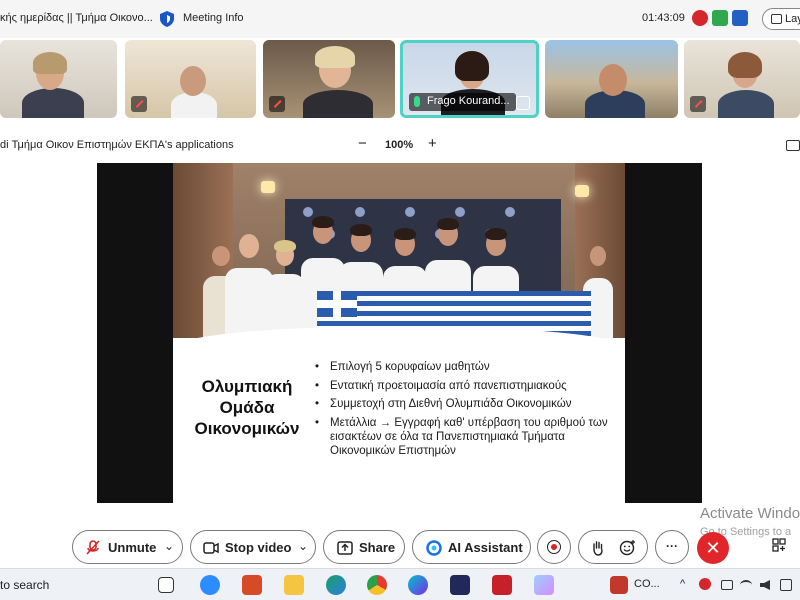 The image size is (800, 600). What do you see at coordinates (523, 103) in the screenshot?
I see `share-screen-icon` at bounding box center [523, 103].